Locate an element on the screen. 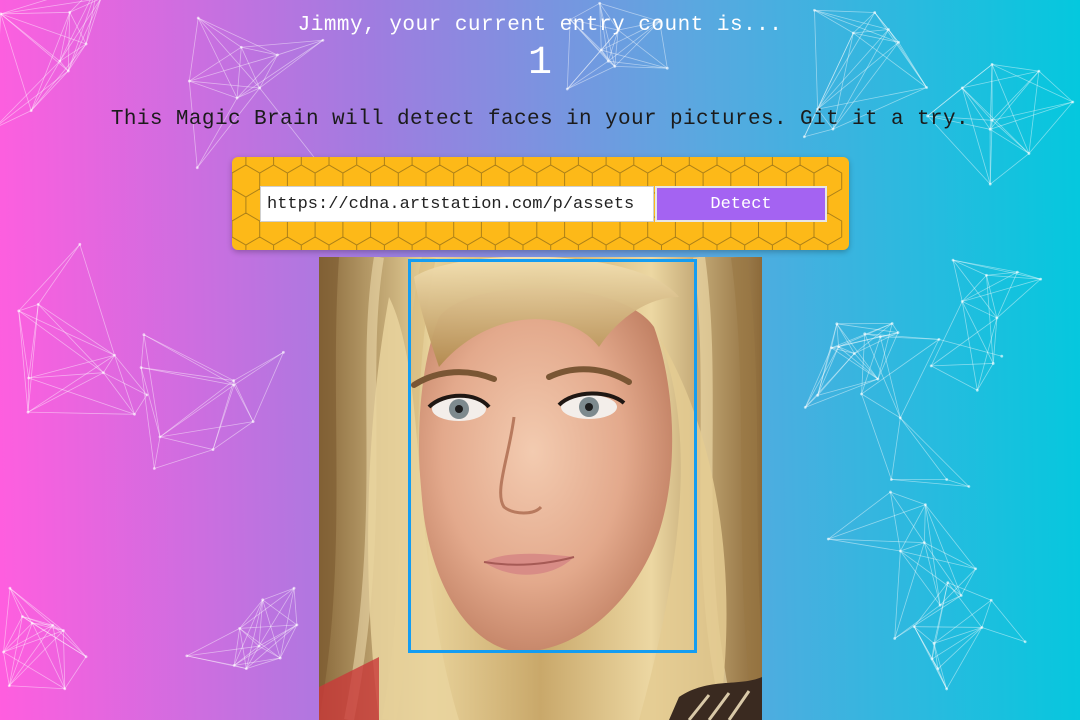  detect-button: Detect is located at coordinates (741, 204).